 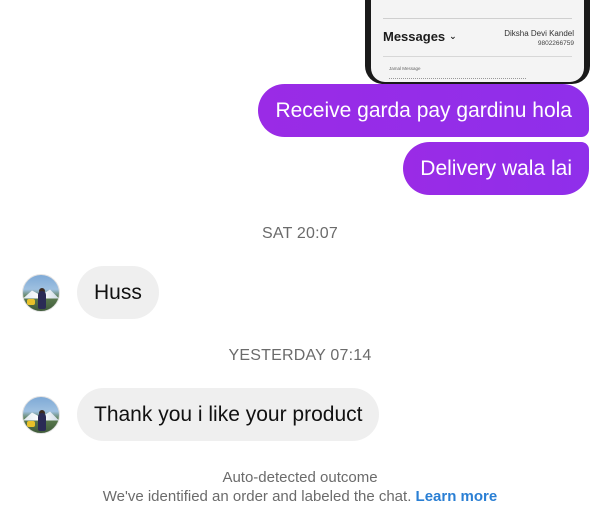 What do you see at coordinates (300, 477) in the screenshot?
I see `outcome-title: Auto-detected outcome` at bounding box center [300, 477].